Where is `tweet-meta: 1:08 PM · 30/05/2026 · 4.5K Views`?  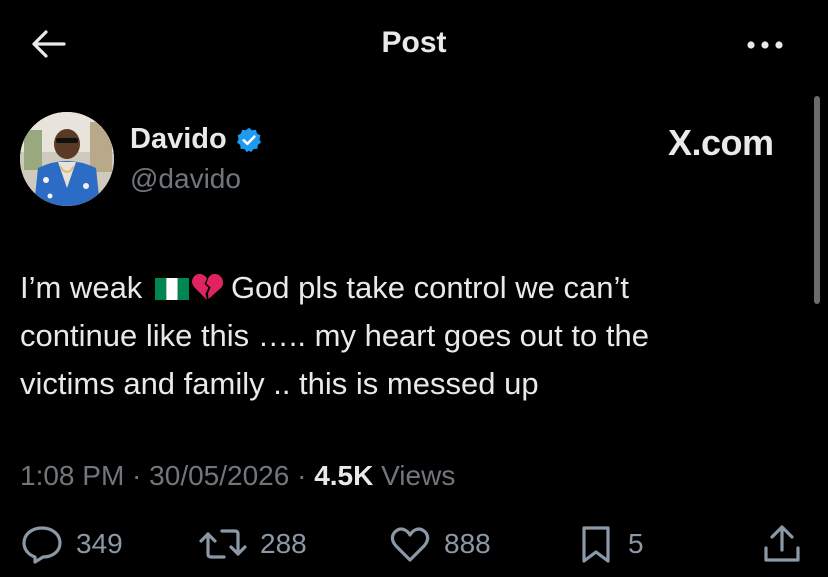 tweet-meta: 1:08 PM · 30/05/2026 · 4.5K Views is located at coordinates (237, 476).